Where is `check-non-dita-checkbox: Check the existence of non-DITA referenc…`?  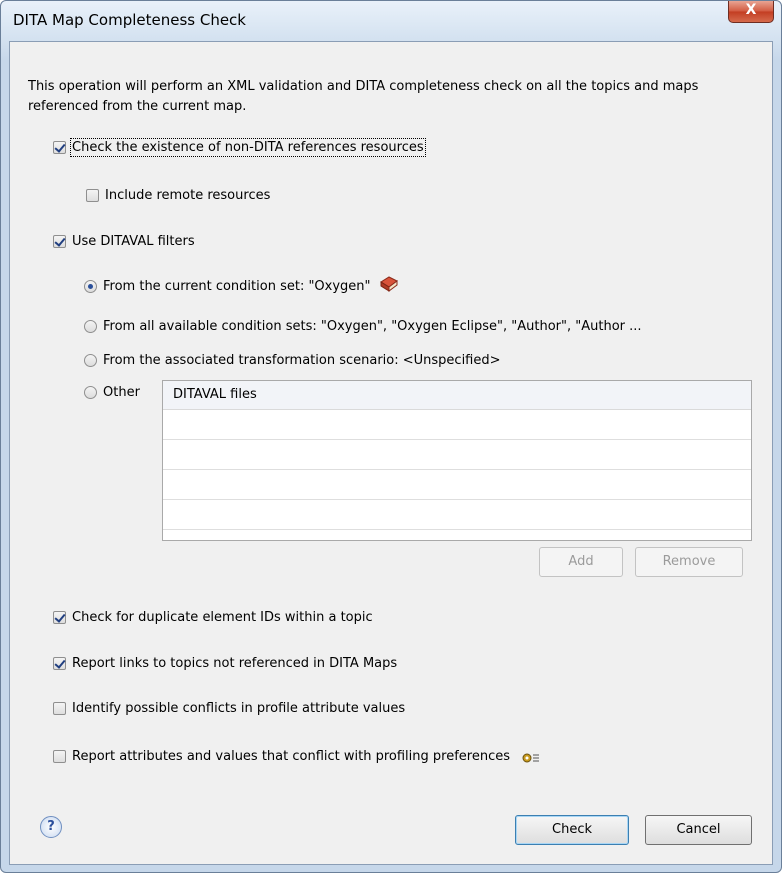 check-non-dita-checkbox: Check the existence of non-DITA referenc… is located at coordinates (239, 147).